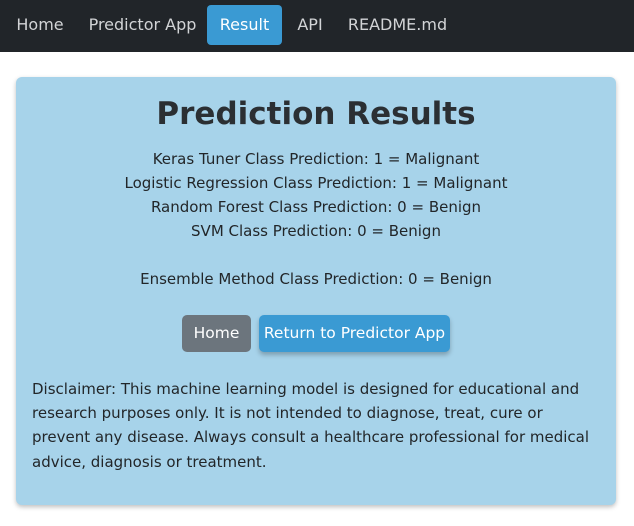  What do you see at coordinates (316, 231) in the screenshot?
I see `prediction-svm: SVM Class Prediction: 0 = Benign` at bounding box center [316, 231].